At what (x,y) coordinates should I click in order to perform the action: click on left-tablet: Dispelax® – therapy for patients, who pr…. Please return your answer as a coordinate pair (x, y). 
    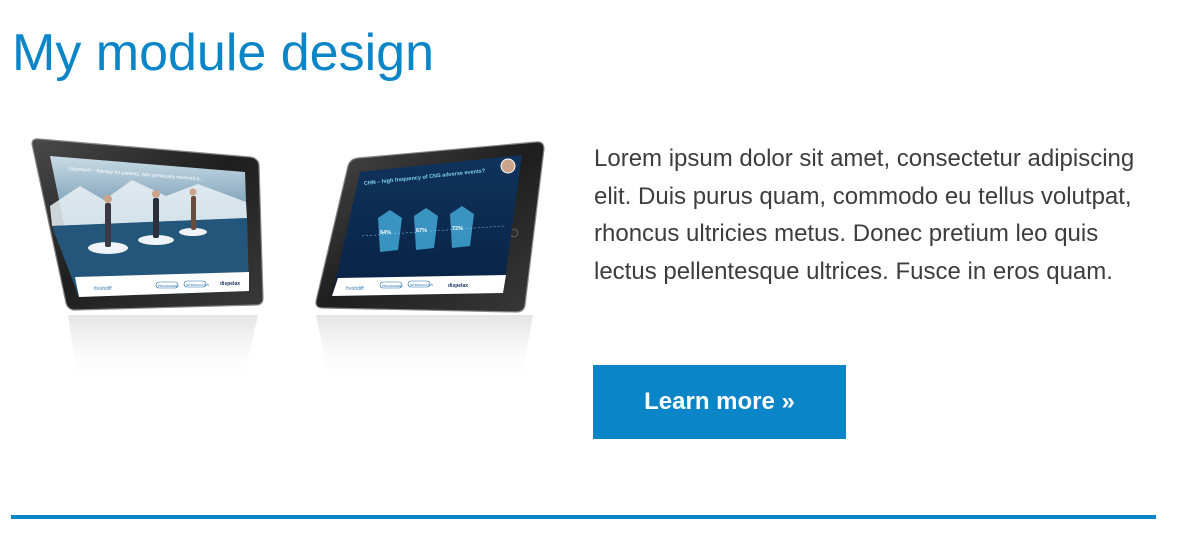
    Looking at the image, I should click on (147, 224).